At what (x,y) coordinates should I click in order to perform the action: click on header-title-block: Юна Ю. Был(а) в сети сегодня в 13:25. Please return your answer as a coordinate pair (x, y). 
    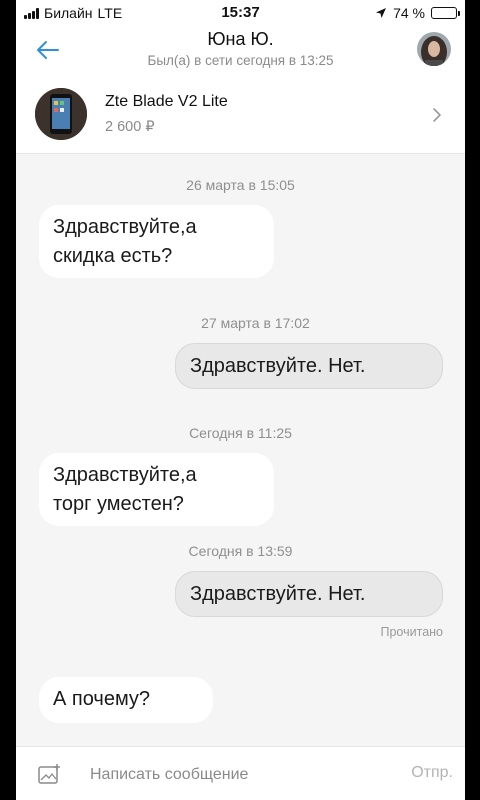
    Looking at the image, I should click on (240, 49).